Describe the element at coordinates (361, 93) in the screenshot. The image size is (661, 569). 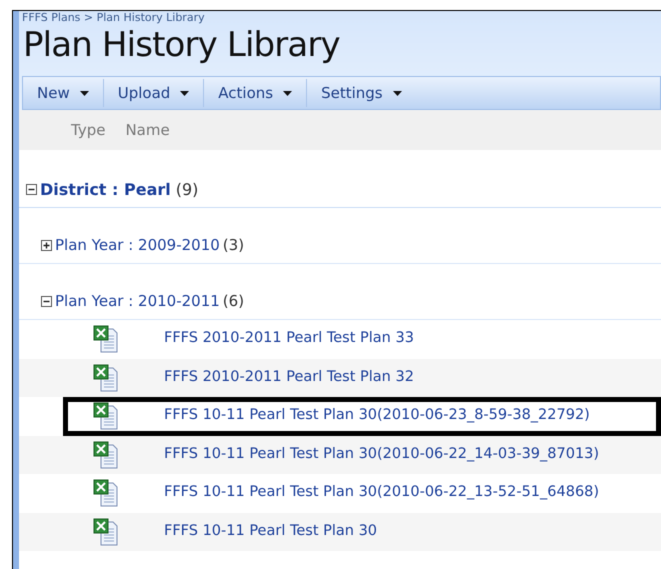
I see `toolbar-menu-button: Settings` at that location.